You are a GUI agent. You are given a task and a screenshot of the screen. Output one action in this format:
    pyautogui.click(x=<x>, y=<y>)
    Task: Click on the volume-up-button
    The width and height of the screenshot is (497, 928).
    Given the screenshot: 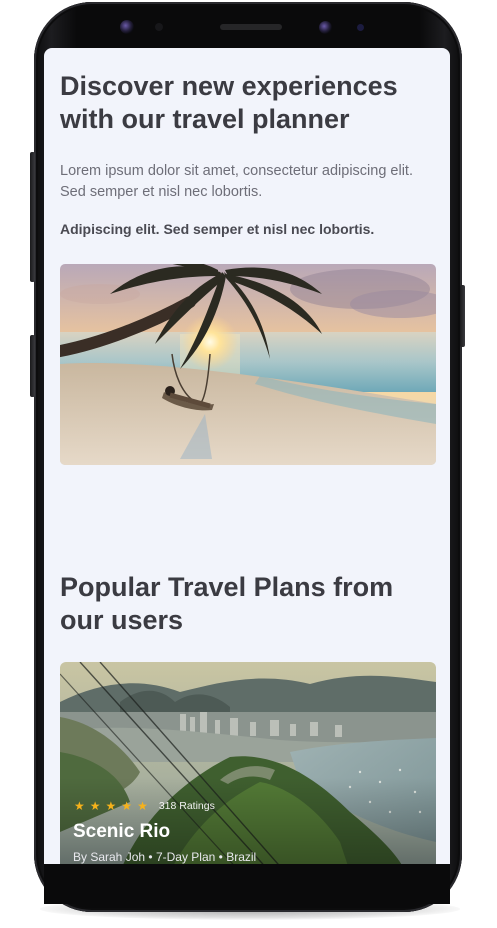 What is the action you would take?
    pyautogui.click(x=32, y=217)
    